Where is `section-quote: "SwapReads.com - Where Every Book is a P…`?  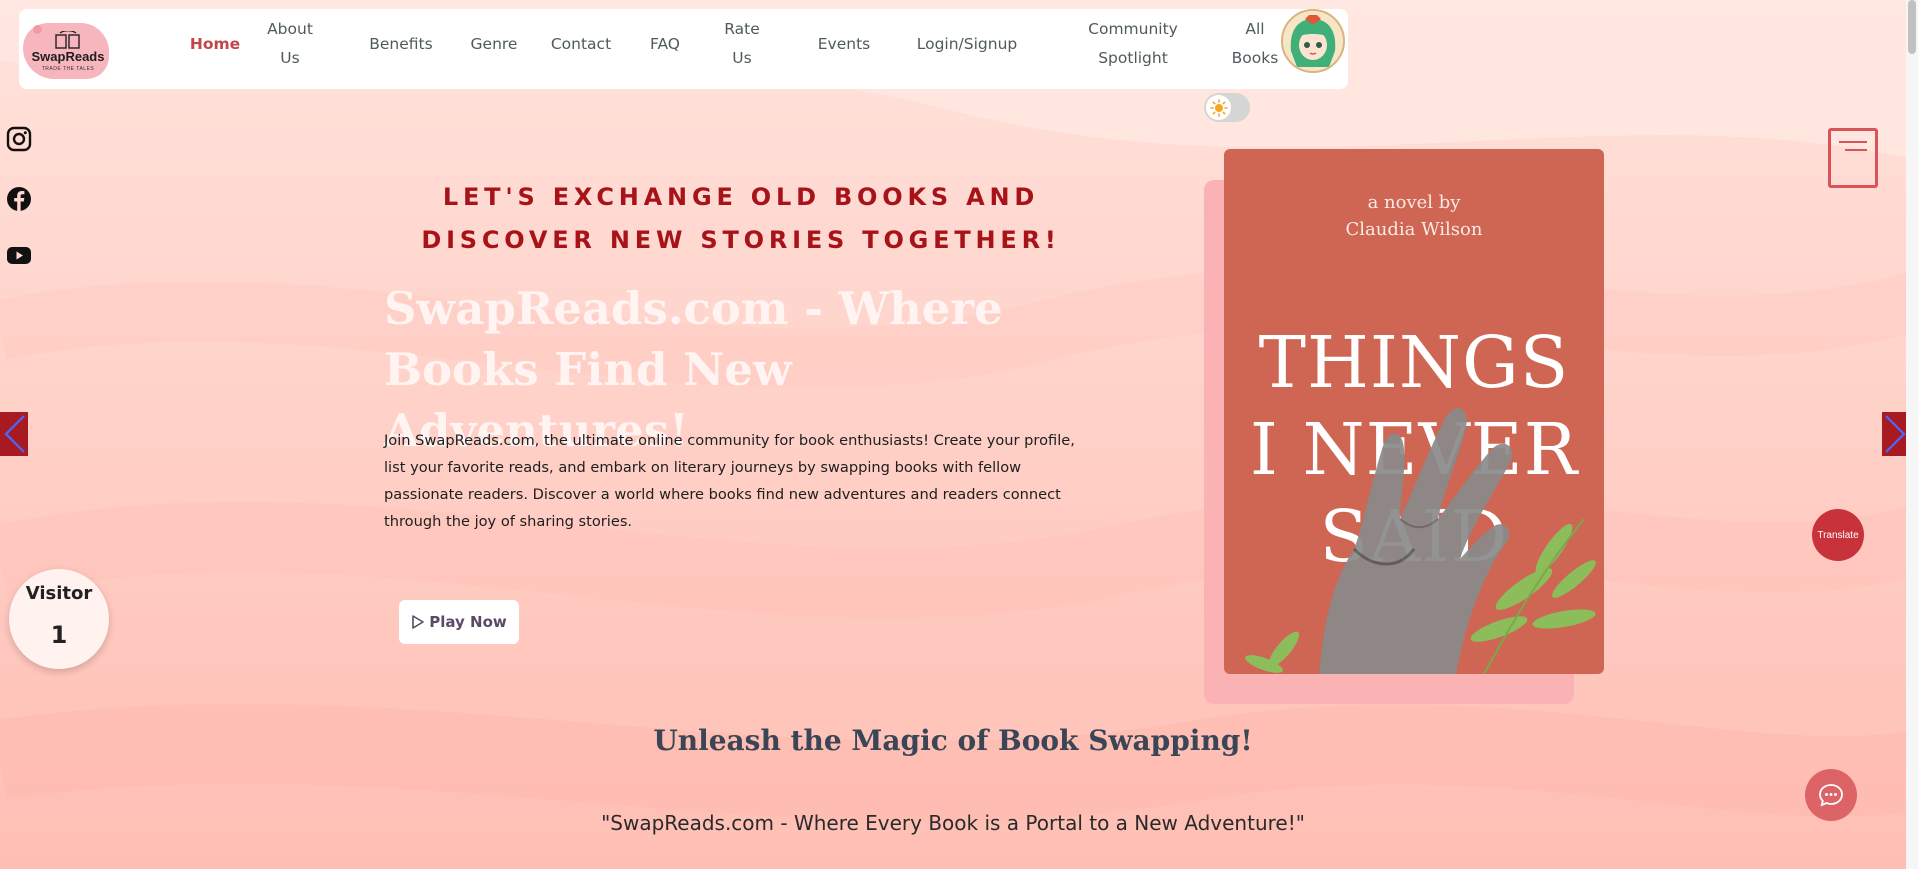 section-quote: "SwapReads.com - Where Every Book is a P… is located at coordinates (953, 823).